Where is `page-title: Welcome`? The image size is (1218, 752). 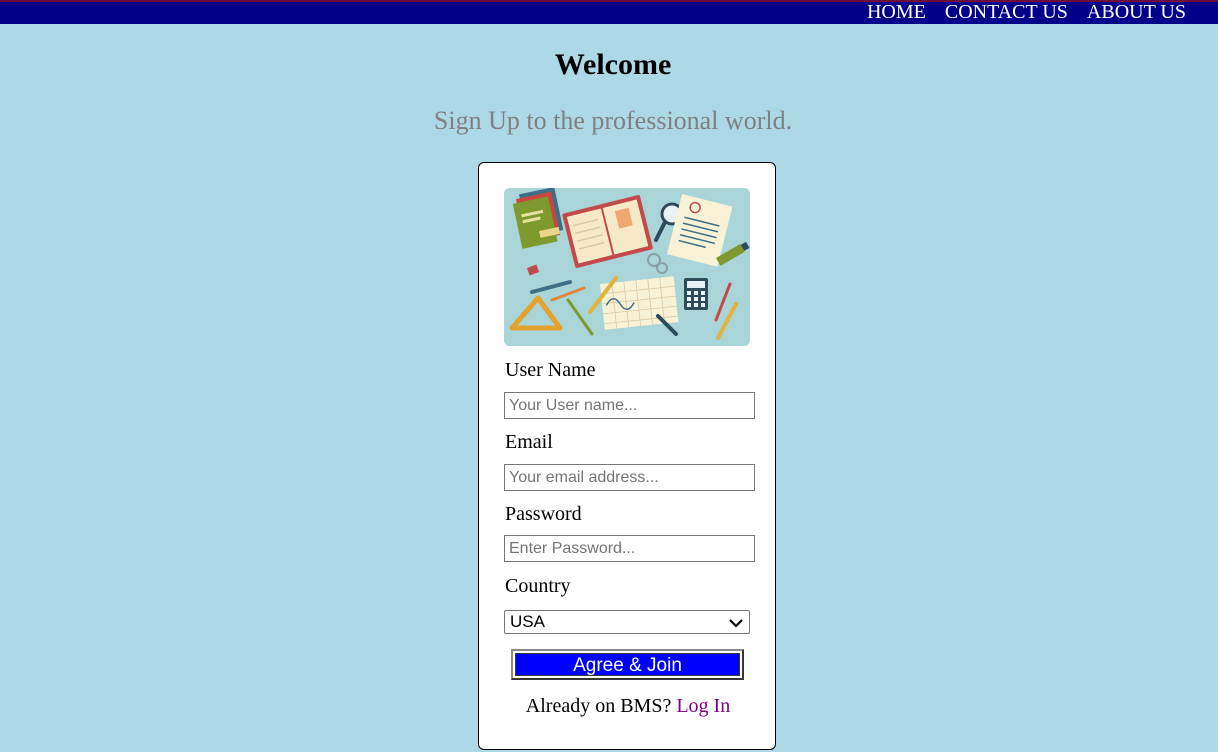 page-title: Welcome is located at coordinates (613, 64).